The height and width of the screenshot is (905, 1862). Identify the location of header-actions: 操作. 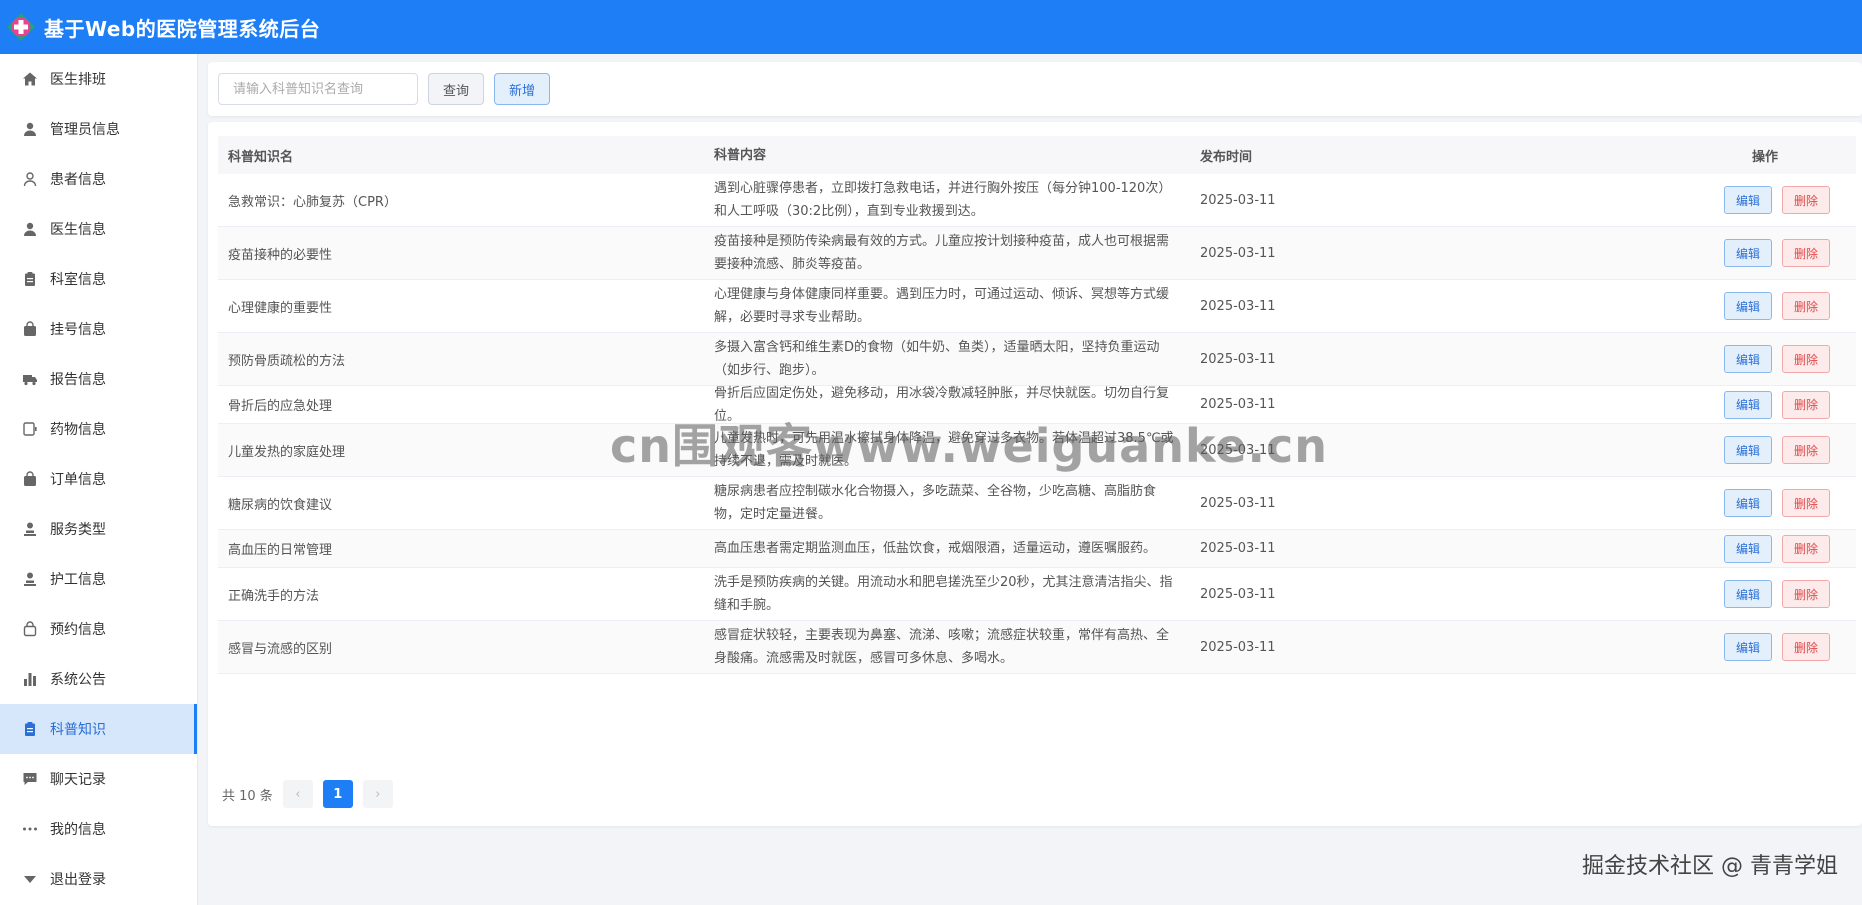
(1764, 157).